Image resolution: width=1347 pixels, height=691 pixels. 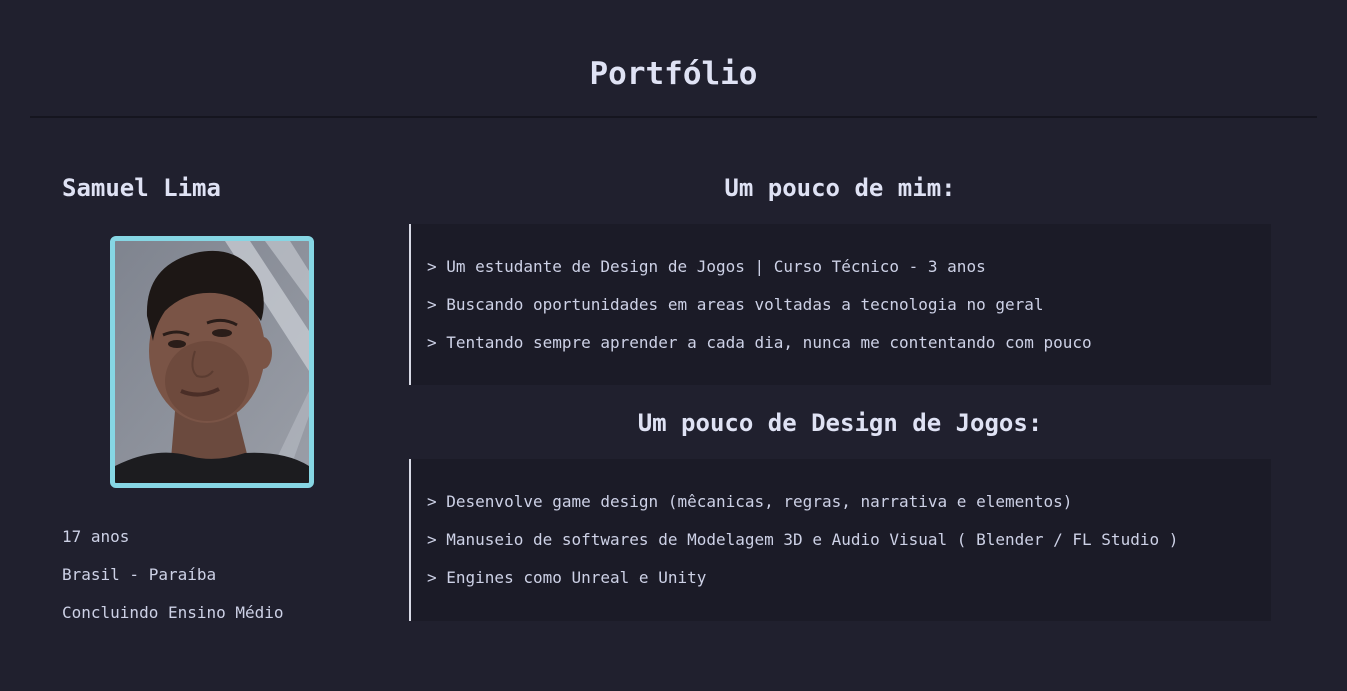 What do you see at coordinates (840, 188) in the screenshot?
I see `about-title: Um pouco de mim:` at bounding box center [840, 188].